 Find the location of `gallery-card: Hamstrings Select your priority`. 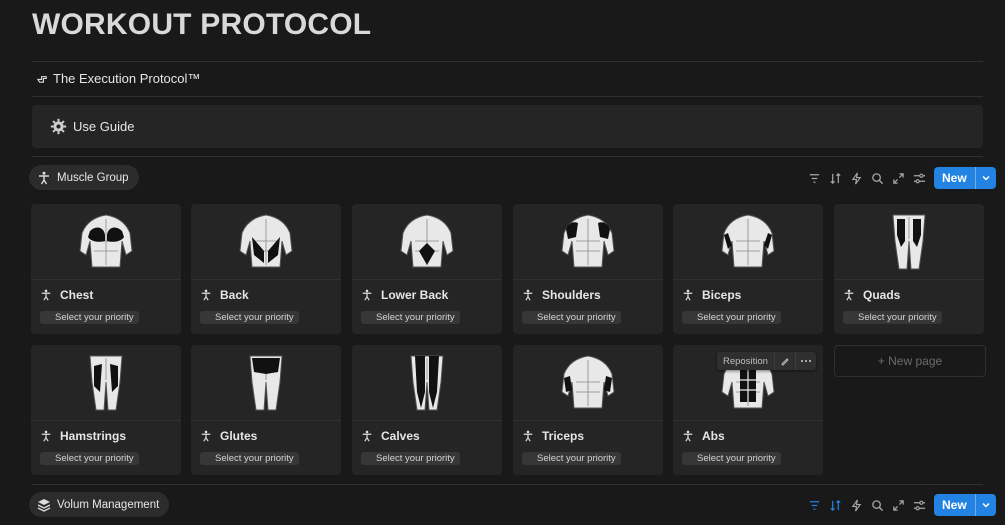

gallery-card: Hamstrings Select your priority is located at coordinates (106, 410).